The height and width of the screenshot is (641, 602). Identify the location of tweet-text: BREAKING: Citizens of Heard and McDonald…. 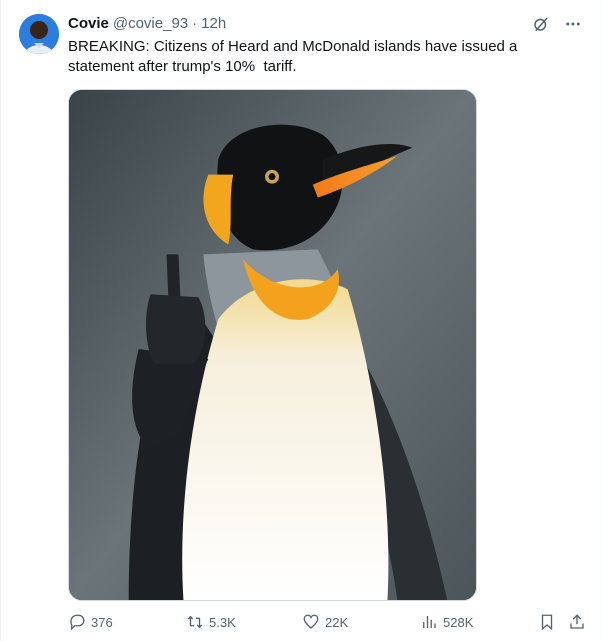
(295, 56).